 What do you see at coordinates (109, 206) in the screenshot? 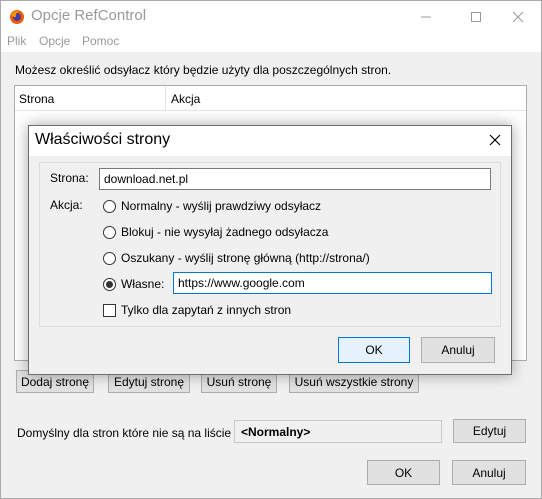
I see `radio-normal` at bounding box center [109, 206].